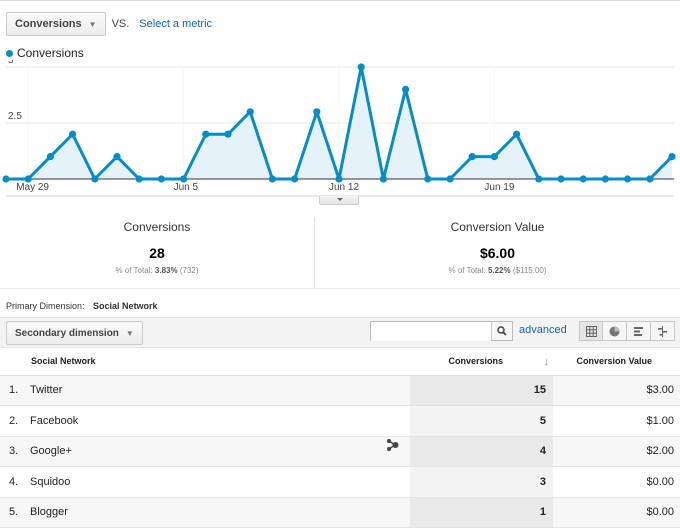 The height and width of the screenshot is (529, 680). I want to click on scorecard-value: 28, so click(157, 253).